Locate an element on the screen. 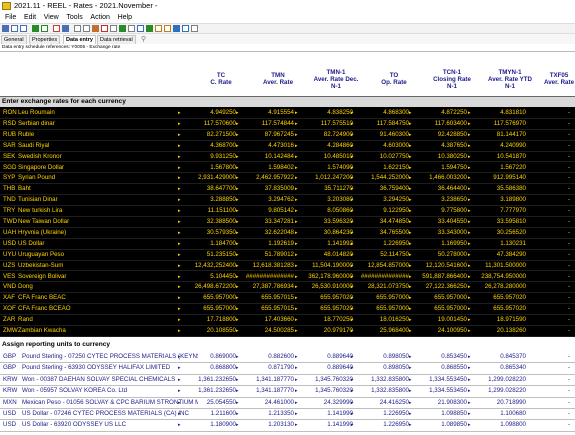 The width and height of the screenshot is (575, 435). unit-rate-cell-tcn1: 21.908300 is located at coordinates (441, 403).